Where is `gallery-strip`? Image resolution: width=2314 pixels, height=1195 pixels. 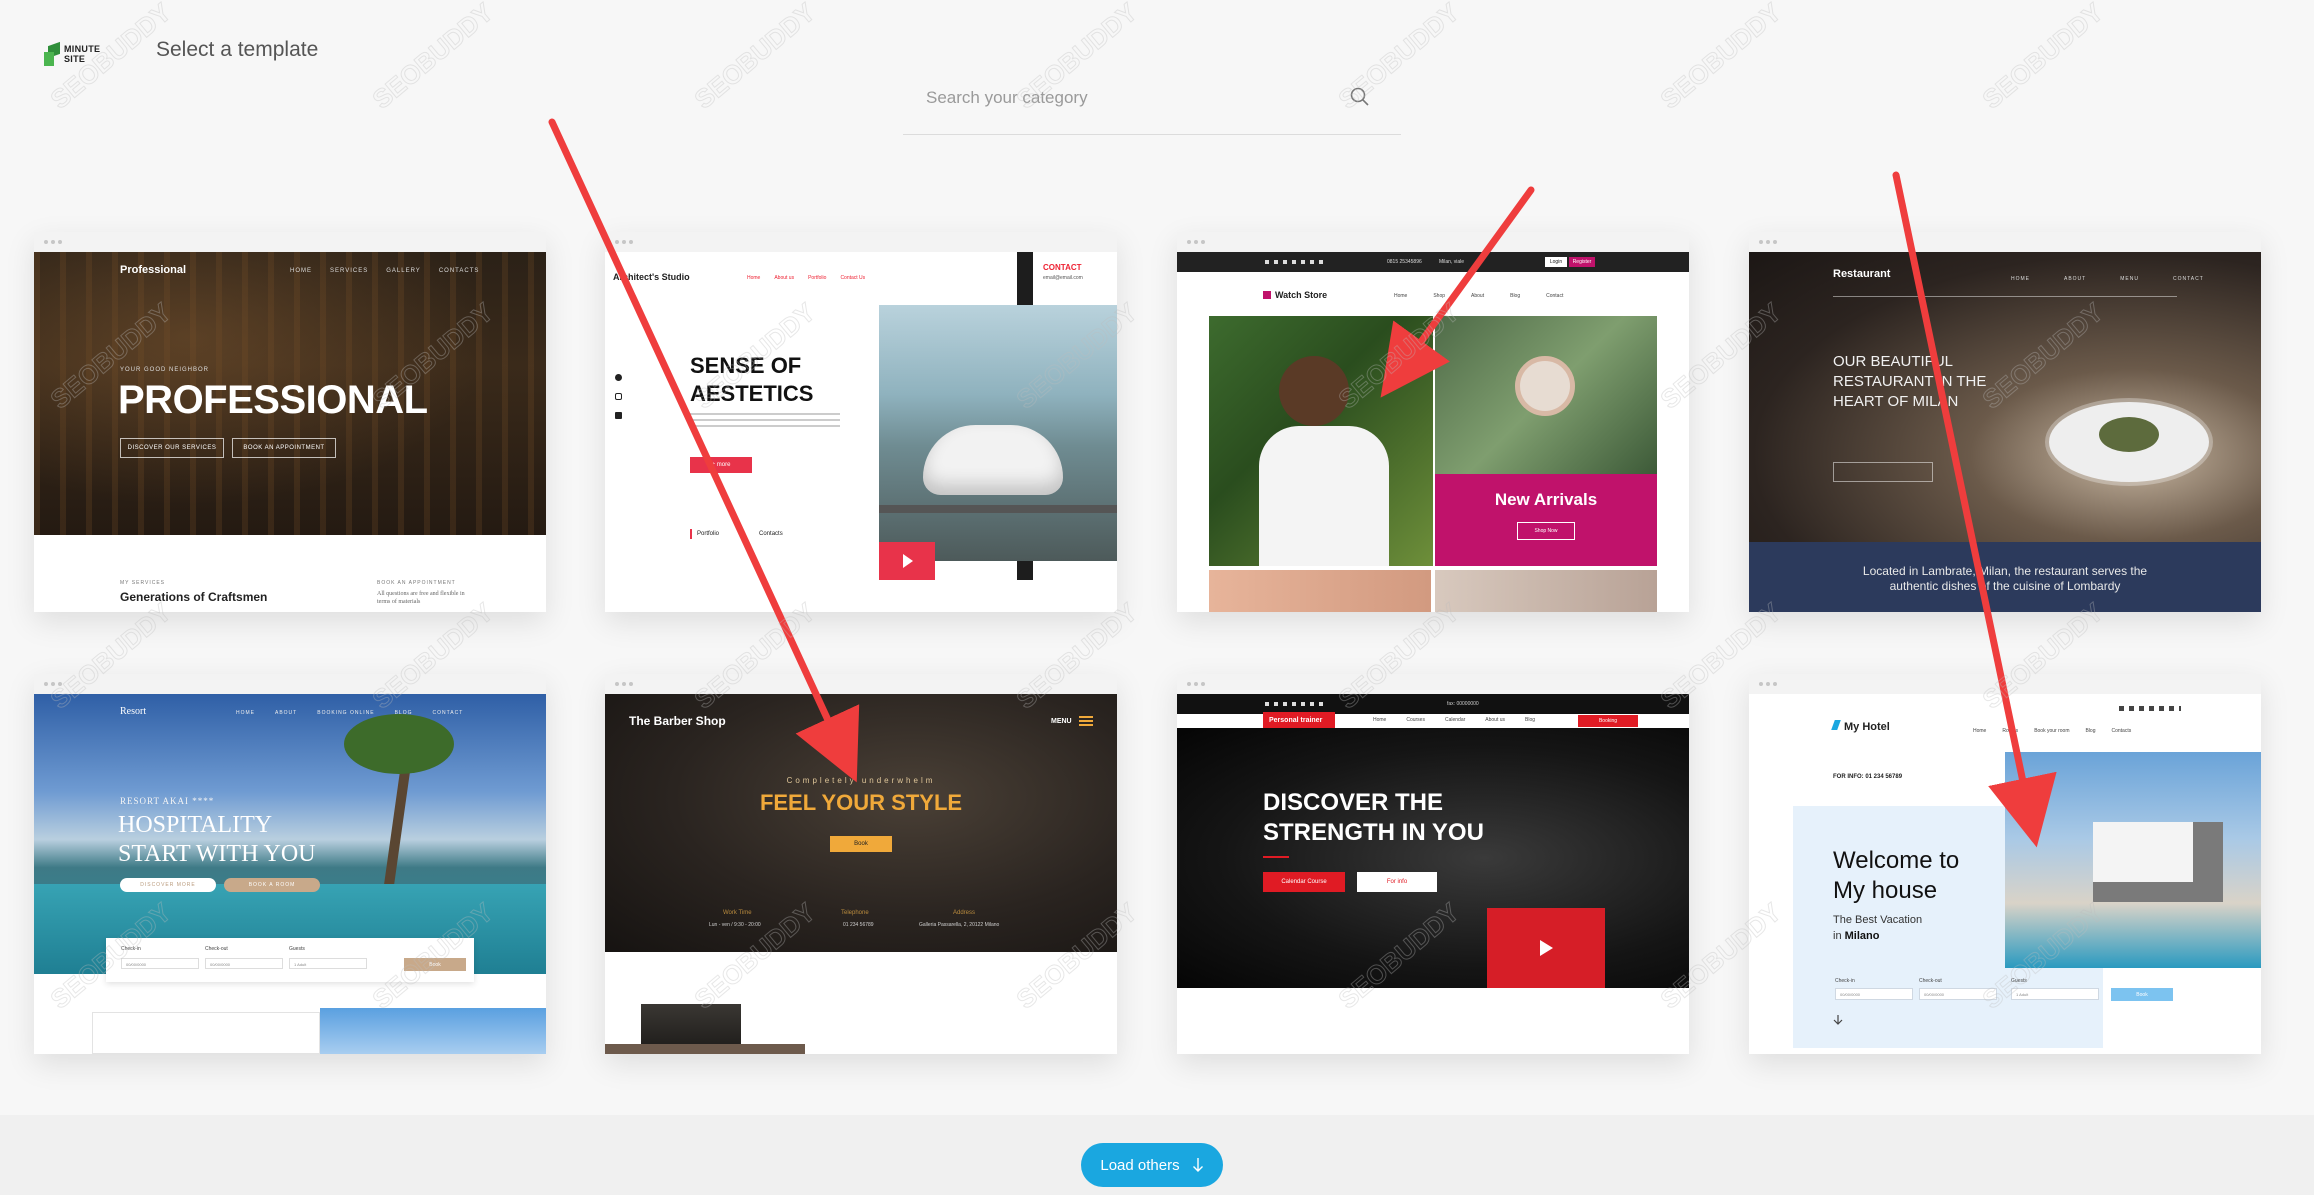
gallery-strip is located at coordinates (705, 1049).